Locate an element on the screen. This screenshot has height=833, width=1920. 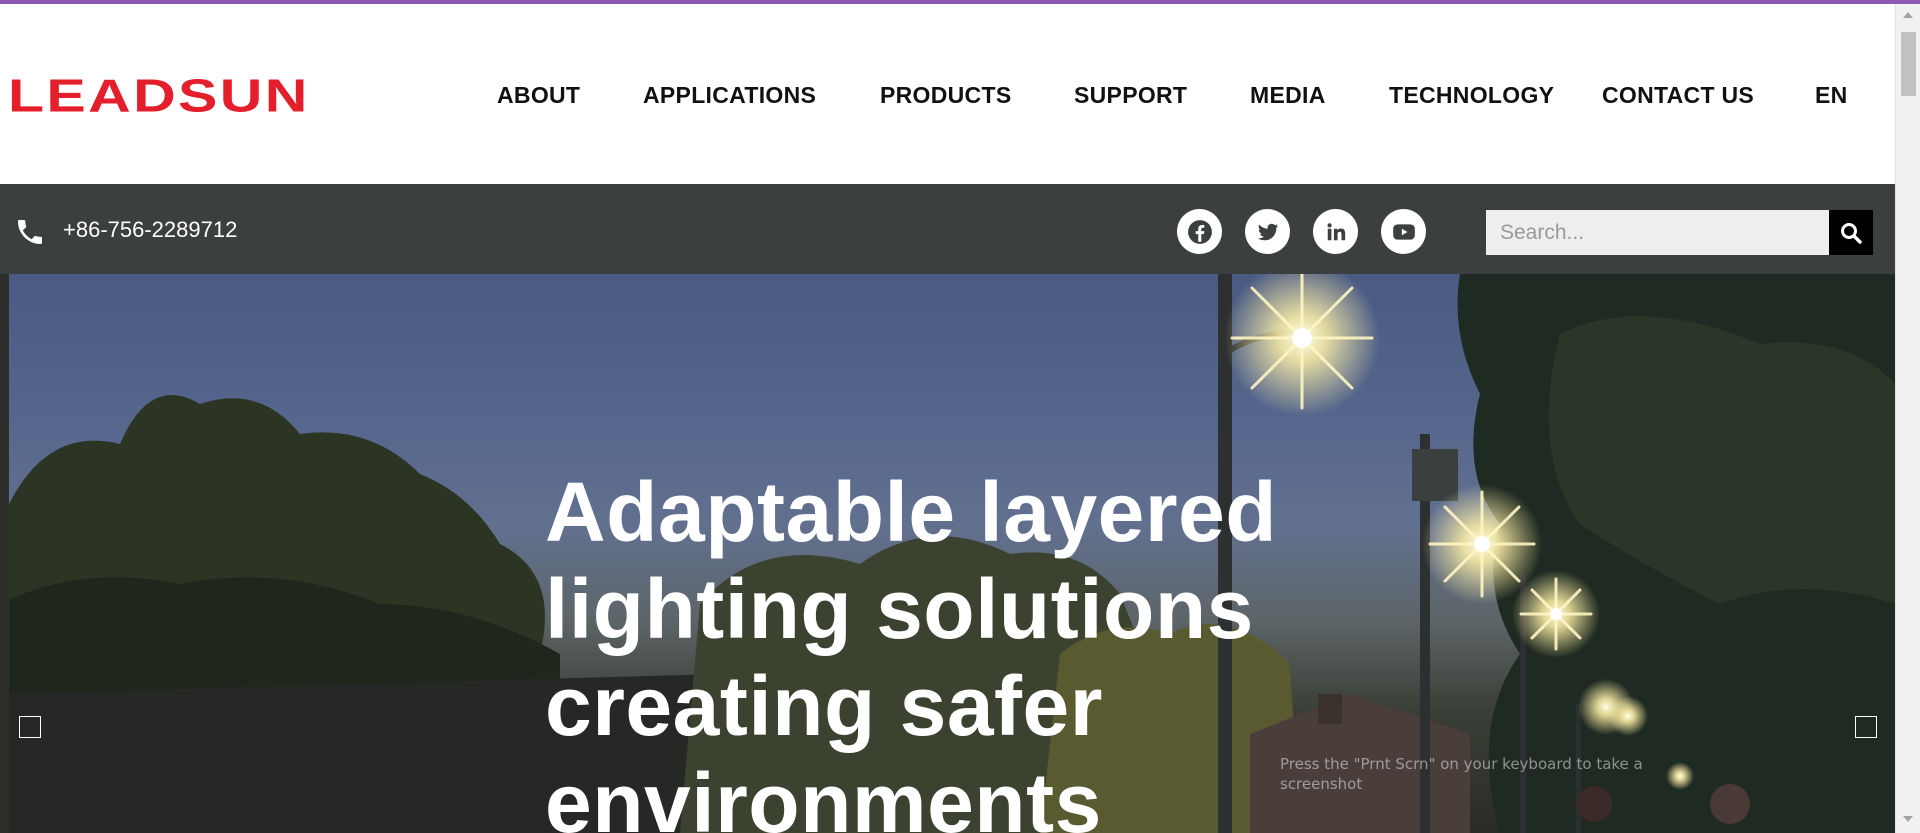
slider-next-button is located at coordinates (1866, 727).